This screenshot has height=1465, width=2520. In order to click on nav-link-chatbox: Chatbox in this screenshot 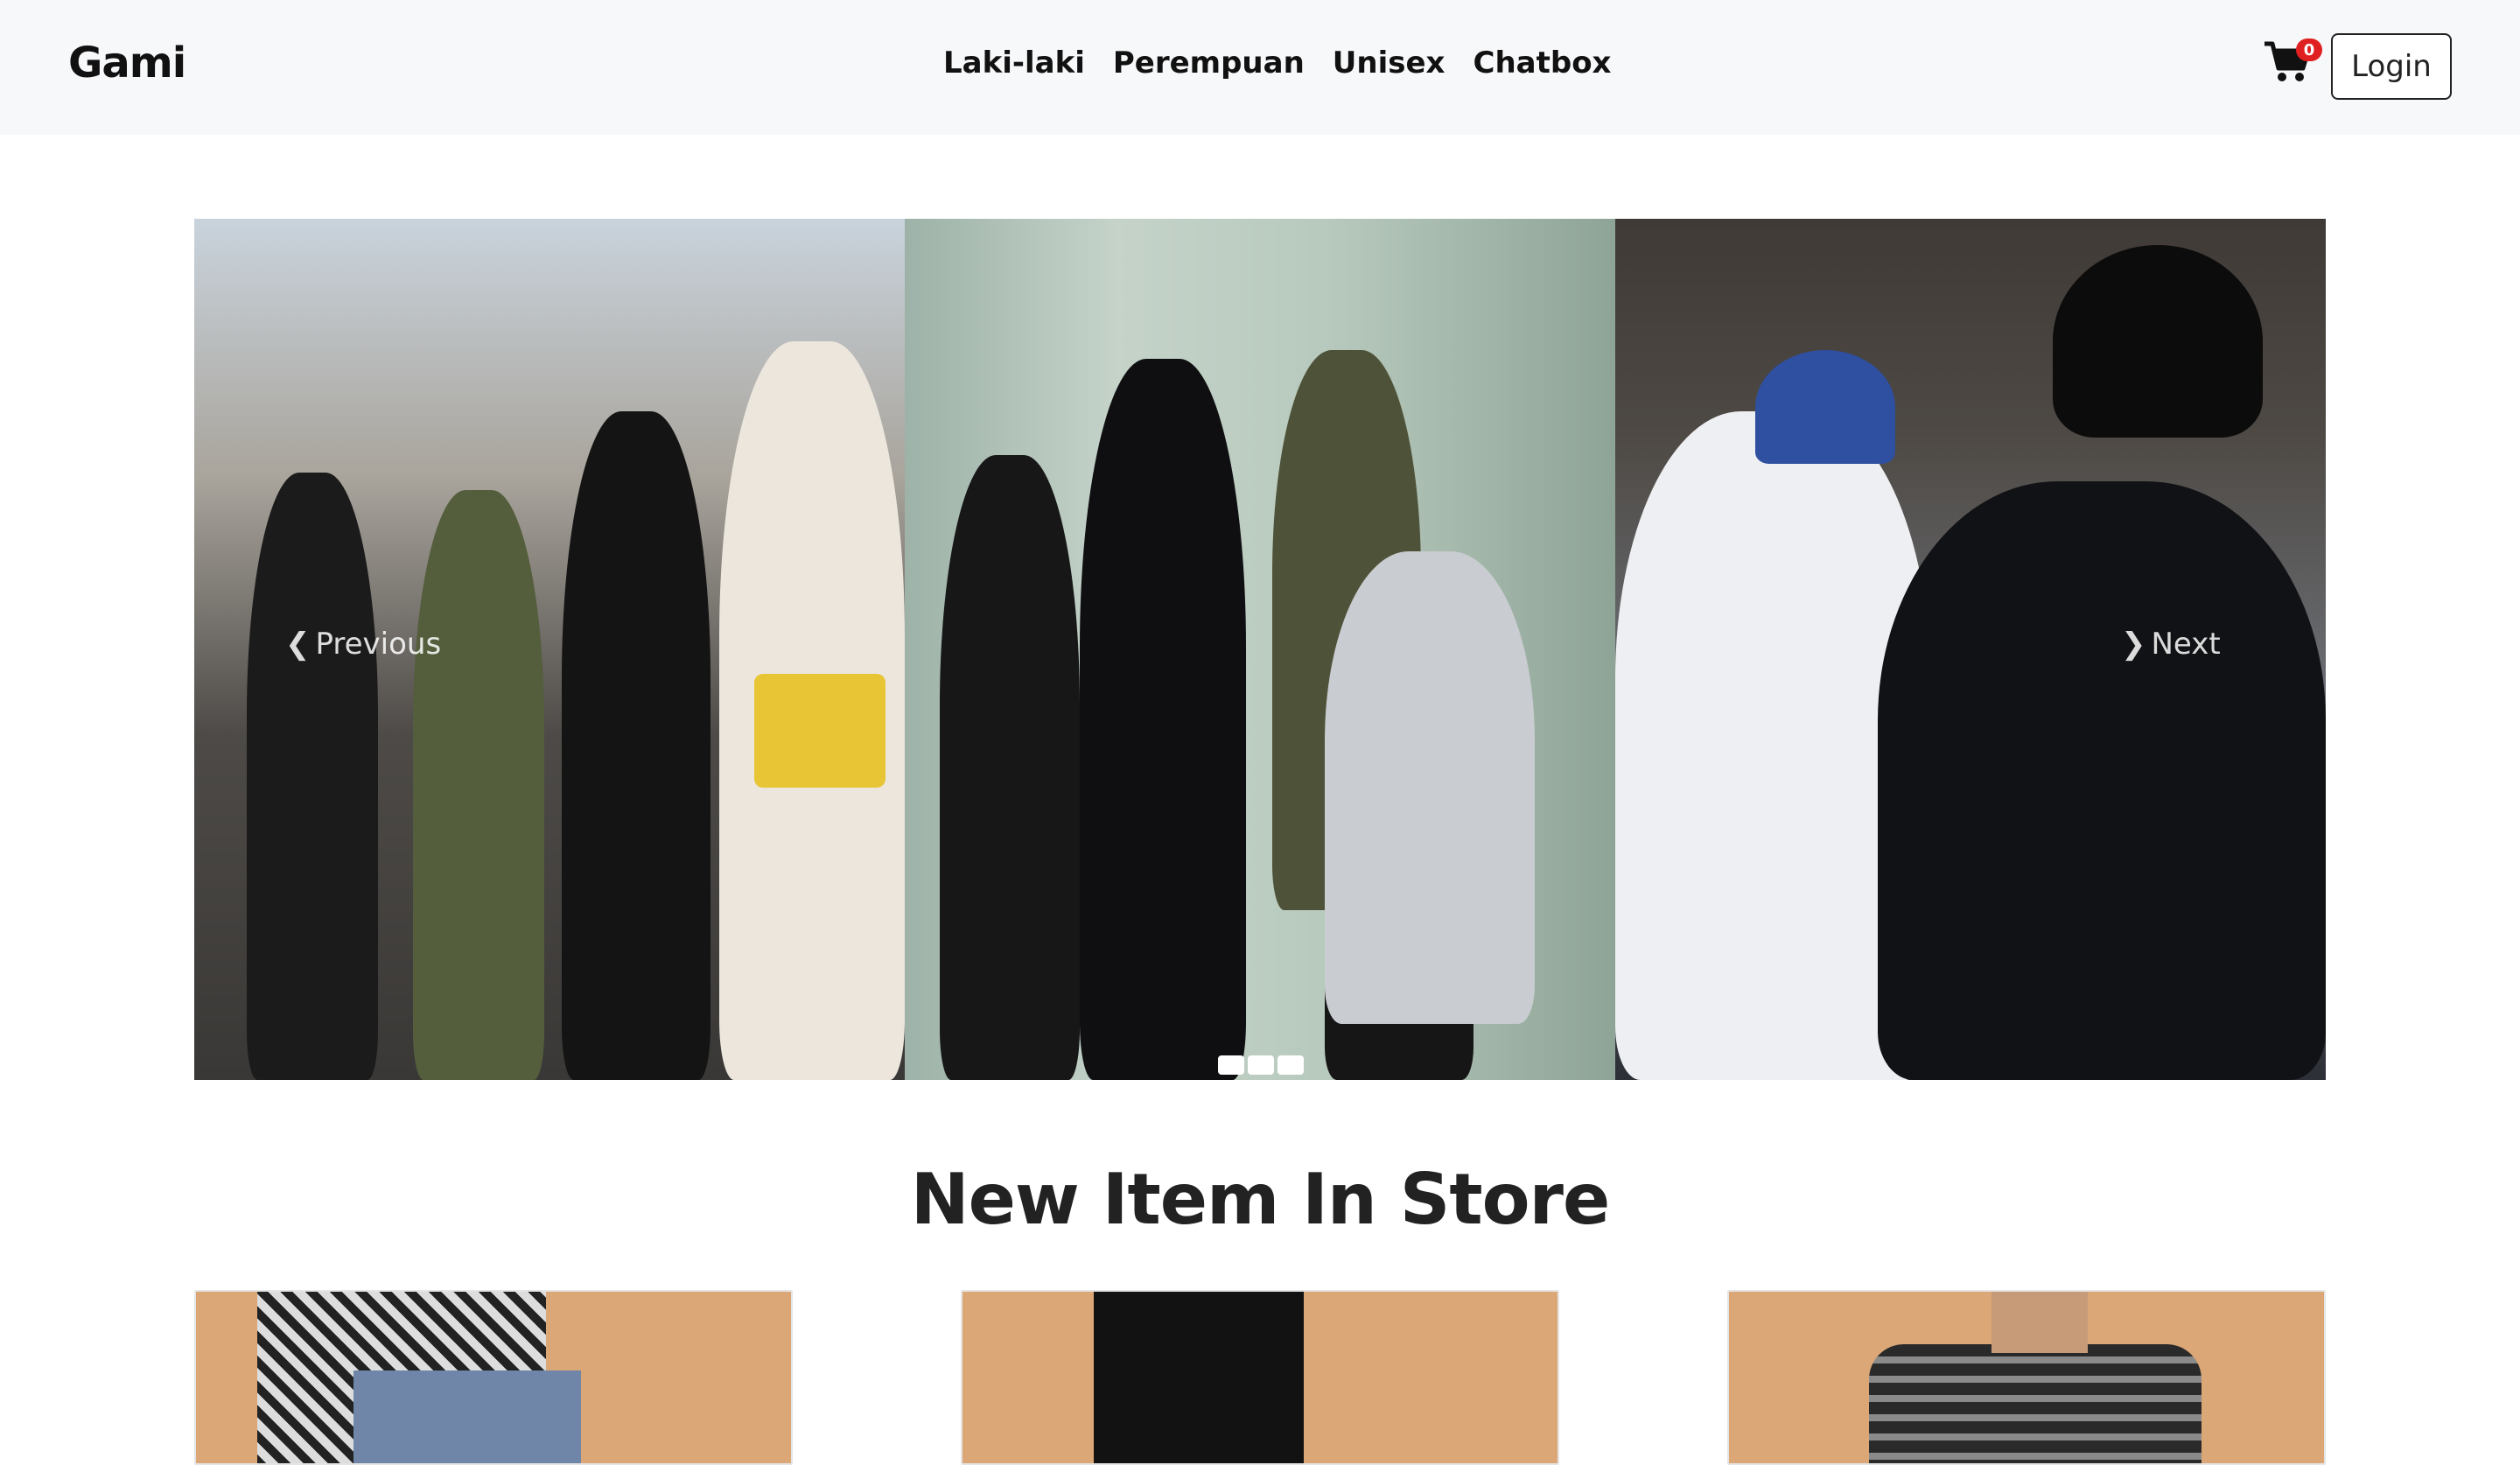, I will do `click(1543, 63)`.